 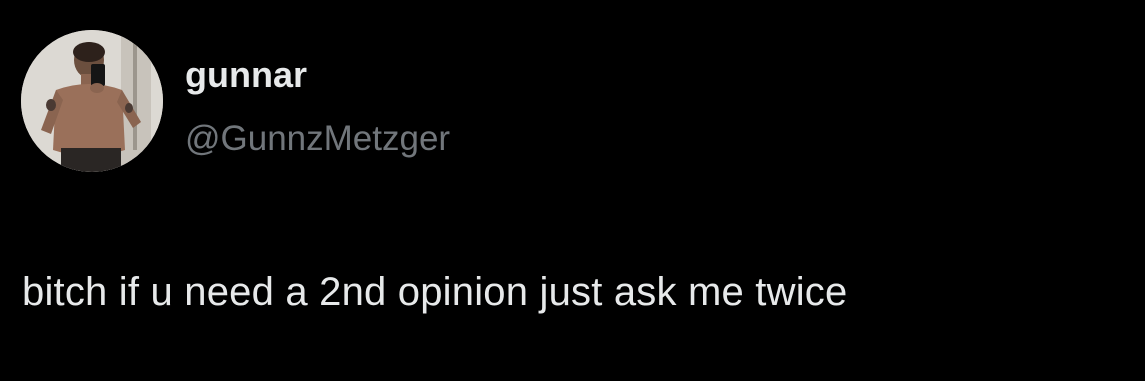 I want to click on user-handle: @GunnzMetzger, so click(x=317, y=139).